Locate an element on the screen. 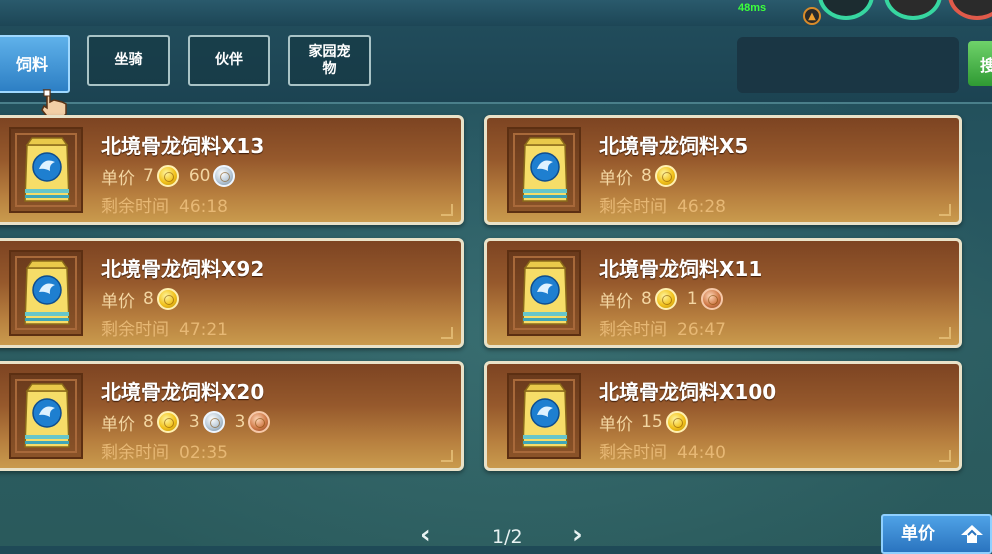 Image resolution: width=992 pixels, height=554 pixels. price-copper-amount: 1 is located at coordinates (692, 299).